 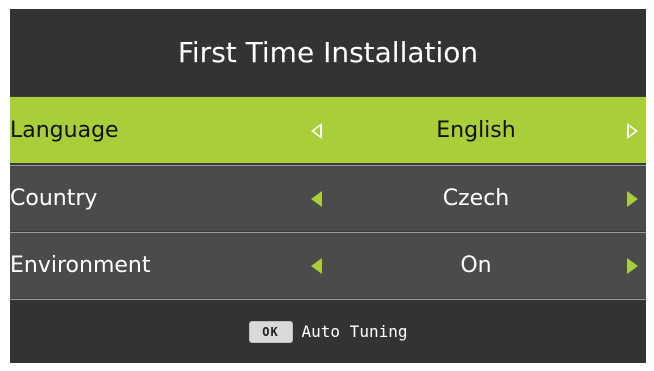 What do you see at coordinates (64, 130) in the screenshot?
I see `menu-row-label: Language` at bounding box center [64, 130].